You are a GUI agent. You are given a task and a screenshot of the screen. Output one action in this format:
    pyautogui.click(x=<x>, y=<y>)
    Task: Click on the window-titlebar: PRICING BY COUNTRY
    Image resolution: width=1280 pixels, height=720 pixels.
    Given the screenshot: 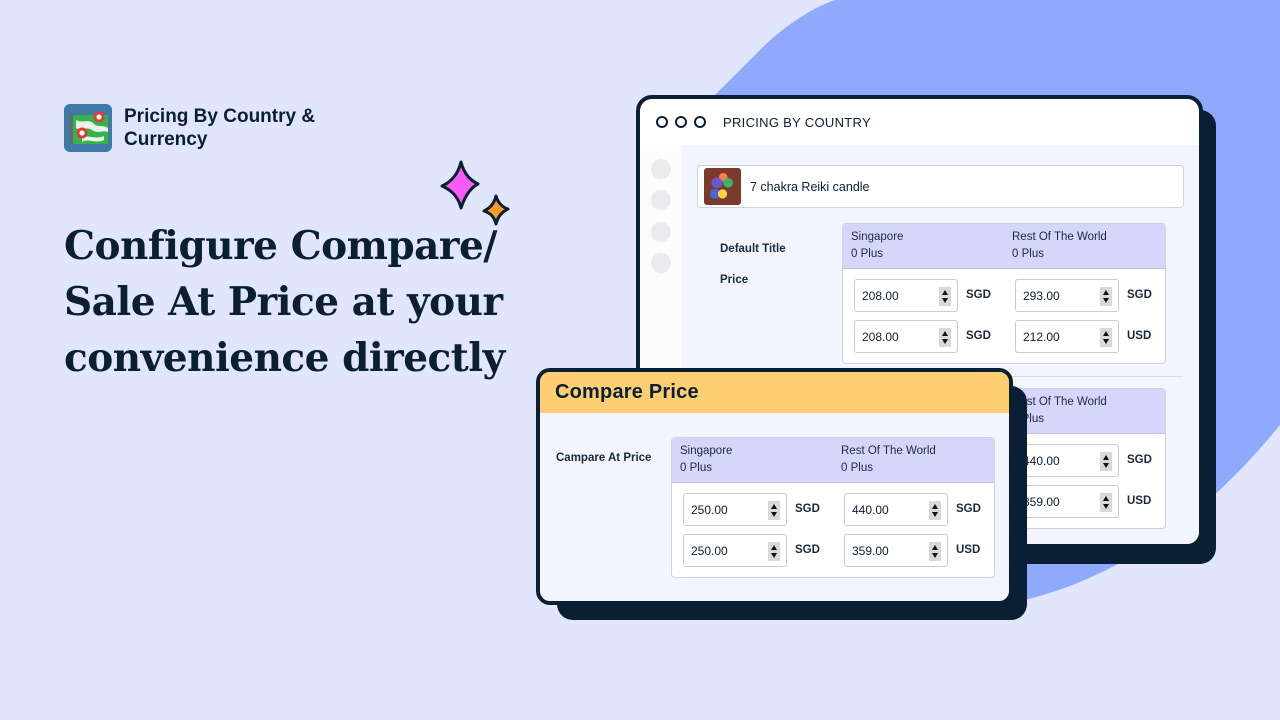 What is the action you would take?
    pyautogui.click(x=919, y=122)
    